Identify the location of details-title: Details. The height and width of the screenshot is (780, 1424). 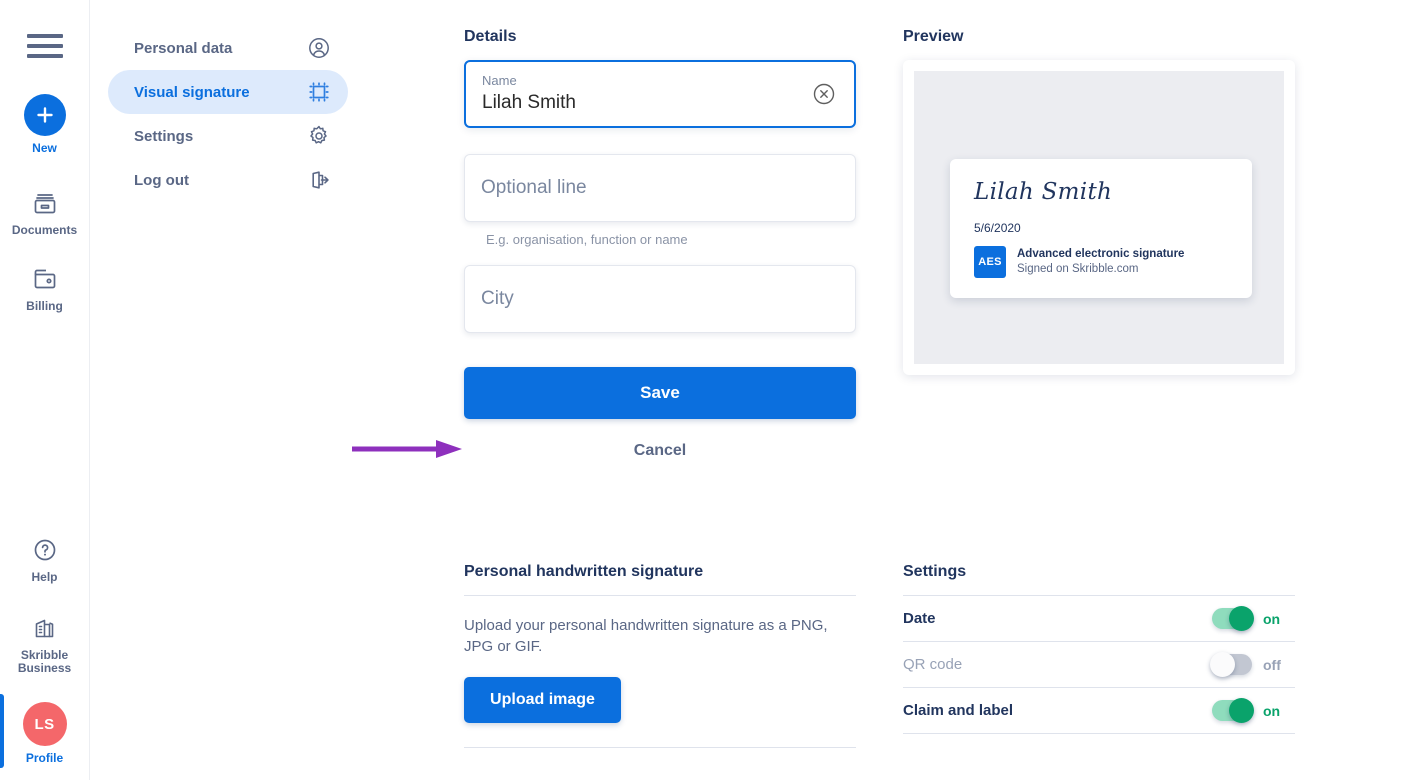
(490, 36).